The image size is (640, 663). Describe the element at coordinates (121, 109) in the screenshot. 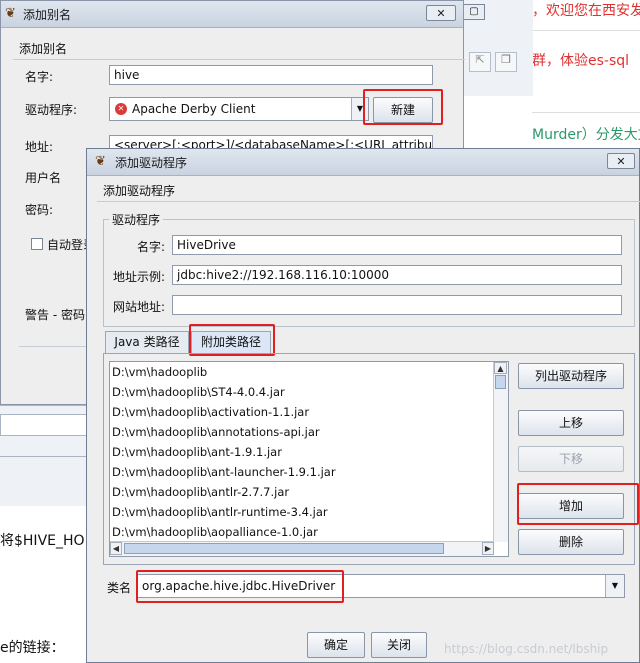

I see `error-icon: ✕` at that location.